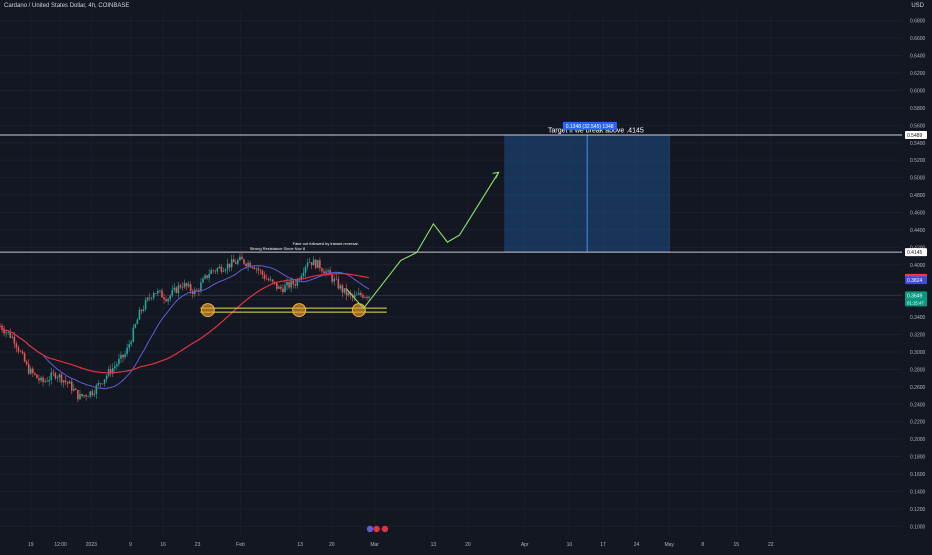 Image resolution: width=932 pixels, height=555 pixels. Describe the element at coordinates (915, 302) in the screenshot. I see `price-label-countdown: 01:15:47` at that location.